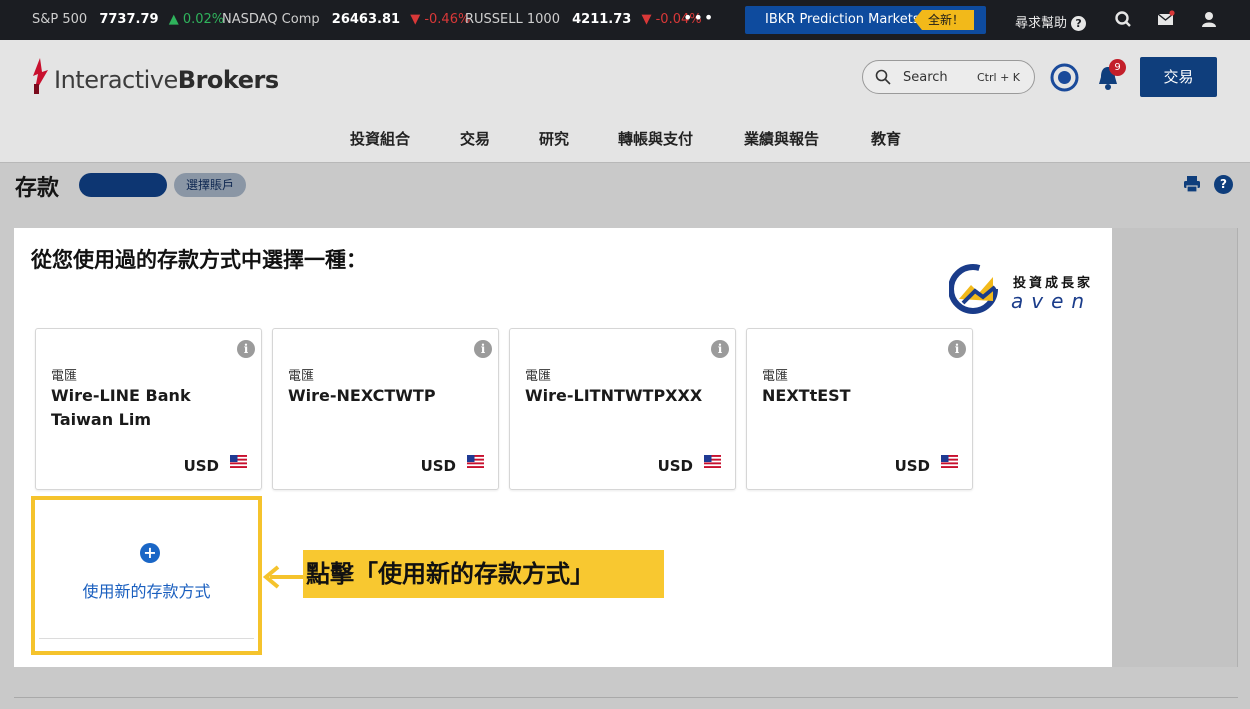 This screenshot has width=1250, height=709. I want to click on method-name: NEXTtEST, so click(806, 395).